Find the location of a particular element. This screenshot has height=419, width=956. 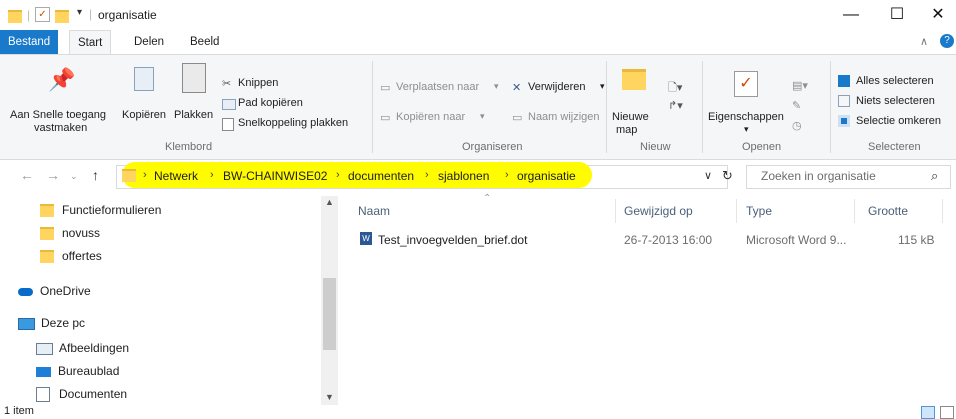

file-name: Test_invoegvelden_brief.dot is located at coordinates (453, 240).